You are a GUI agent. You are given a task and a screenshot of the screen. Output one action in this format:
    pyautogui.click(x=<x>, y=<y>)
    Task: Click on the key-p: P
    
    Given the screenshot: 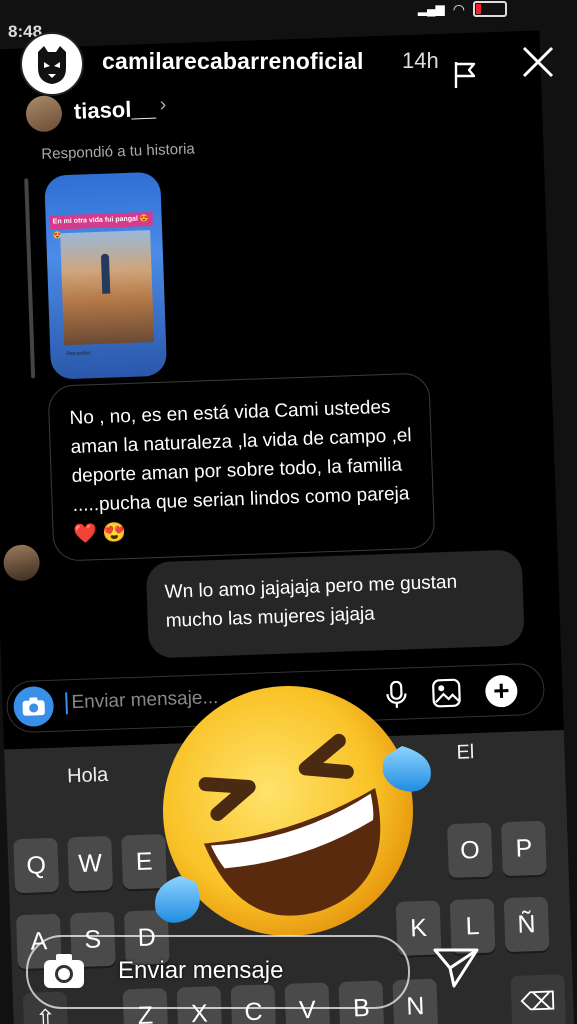 What is the action you would take?
    pyautogui.click(x=523, y=848)
    